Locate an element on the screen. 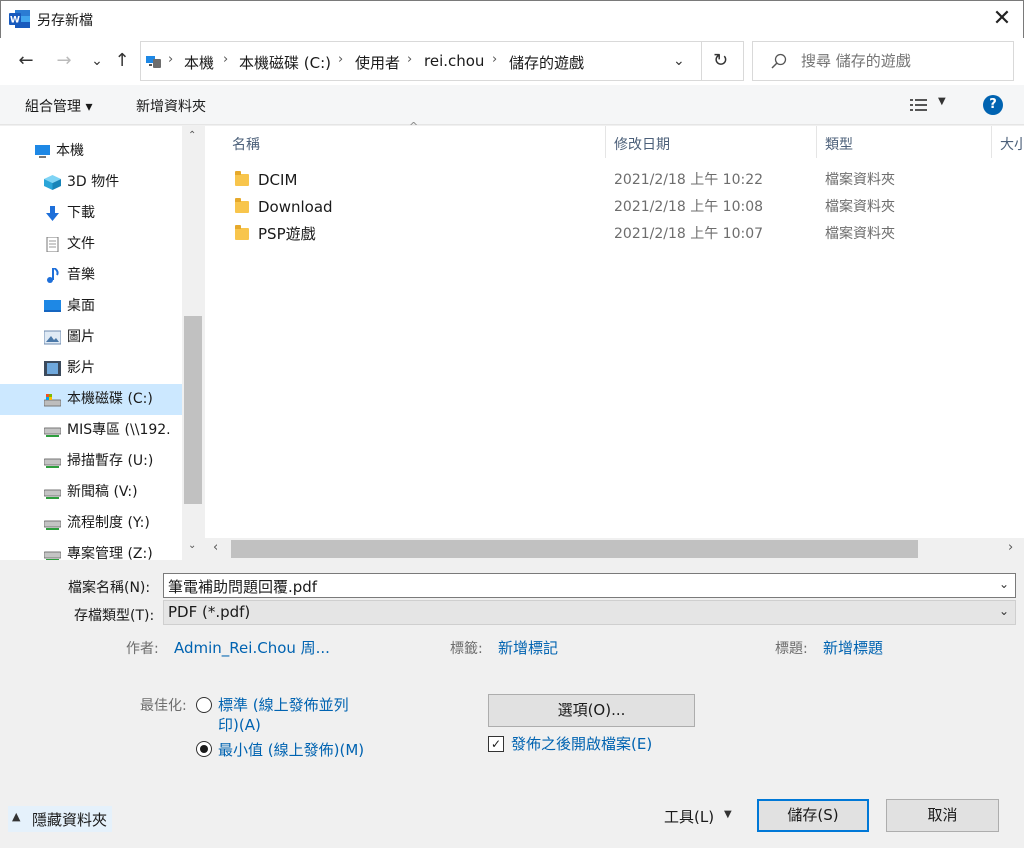 The height and width of the screenshot is (848, 1024). sidebar-item-pictures: 圖片 is located at coordinates (91, 337).